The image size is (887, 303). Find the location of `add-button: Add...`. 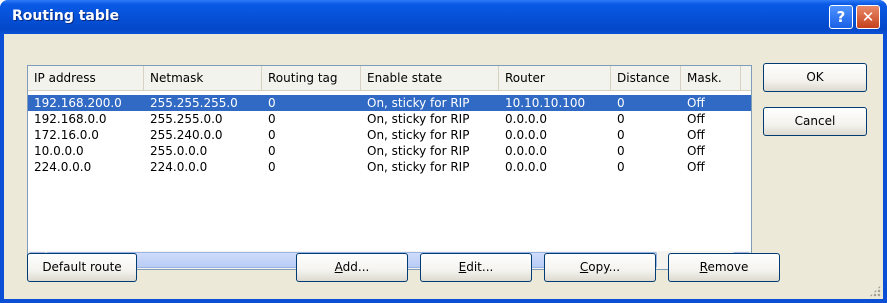

add-button: Add... is located at coordinates (352, 267).